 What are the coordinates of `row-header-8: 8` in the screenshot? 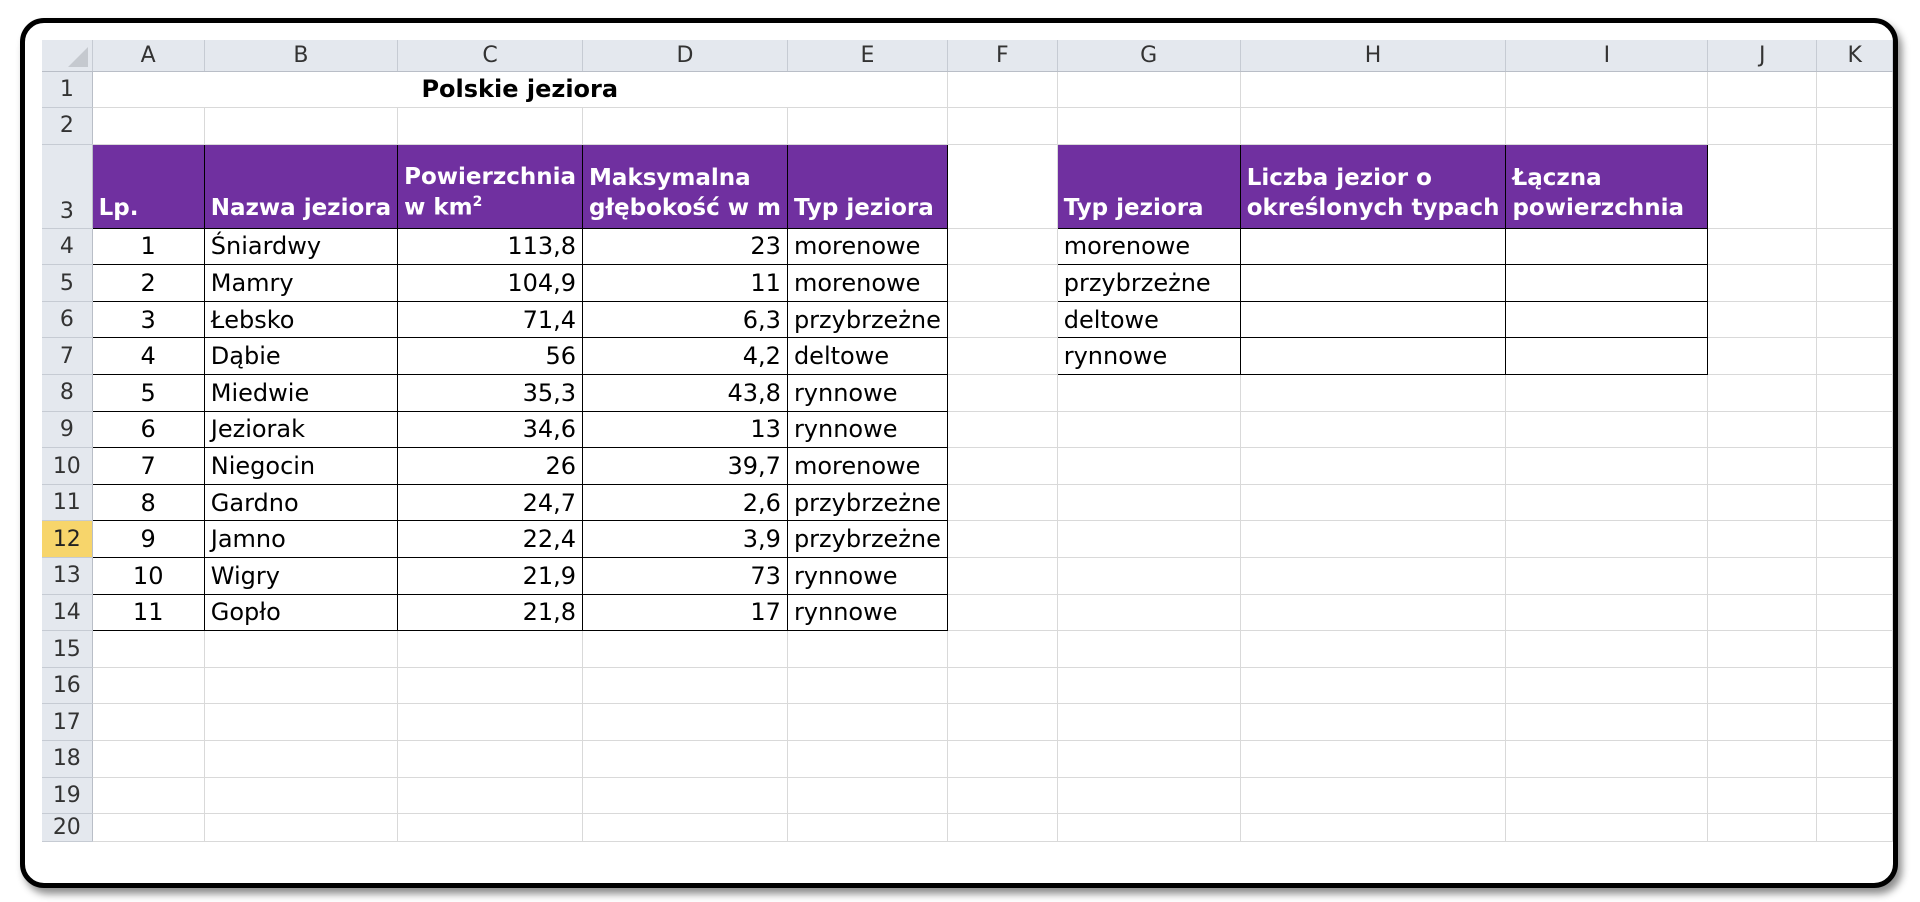 It's located at (67, 393).